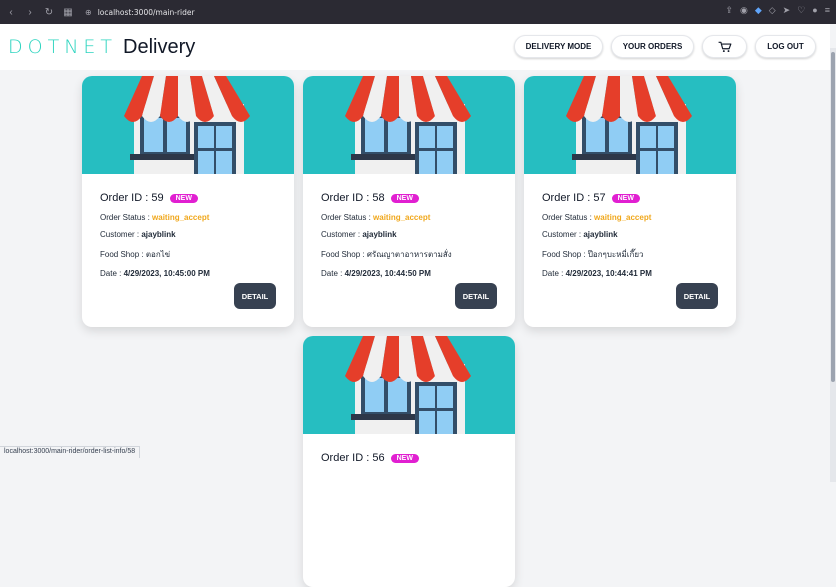 This screenshot has height=587, width=836. What do you see at coordinates (63, 47) in the screenshot?
I see `logo-brand: DOTNET` at bounding box center [63, 47].